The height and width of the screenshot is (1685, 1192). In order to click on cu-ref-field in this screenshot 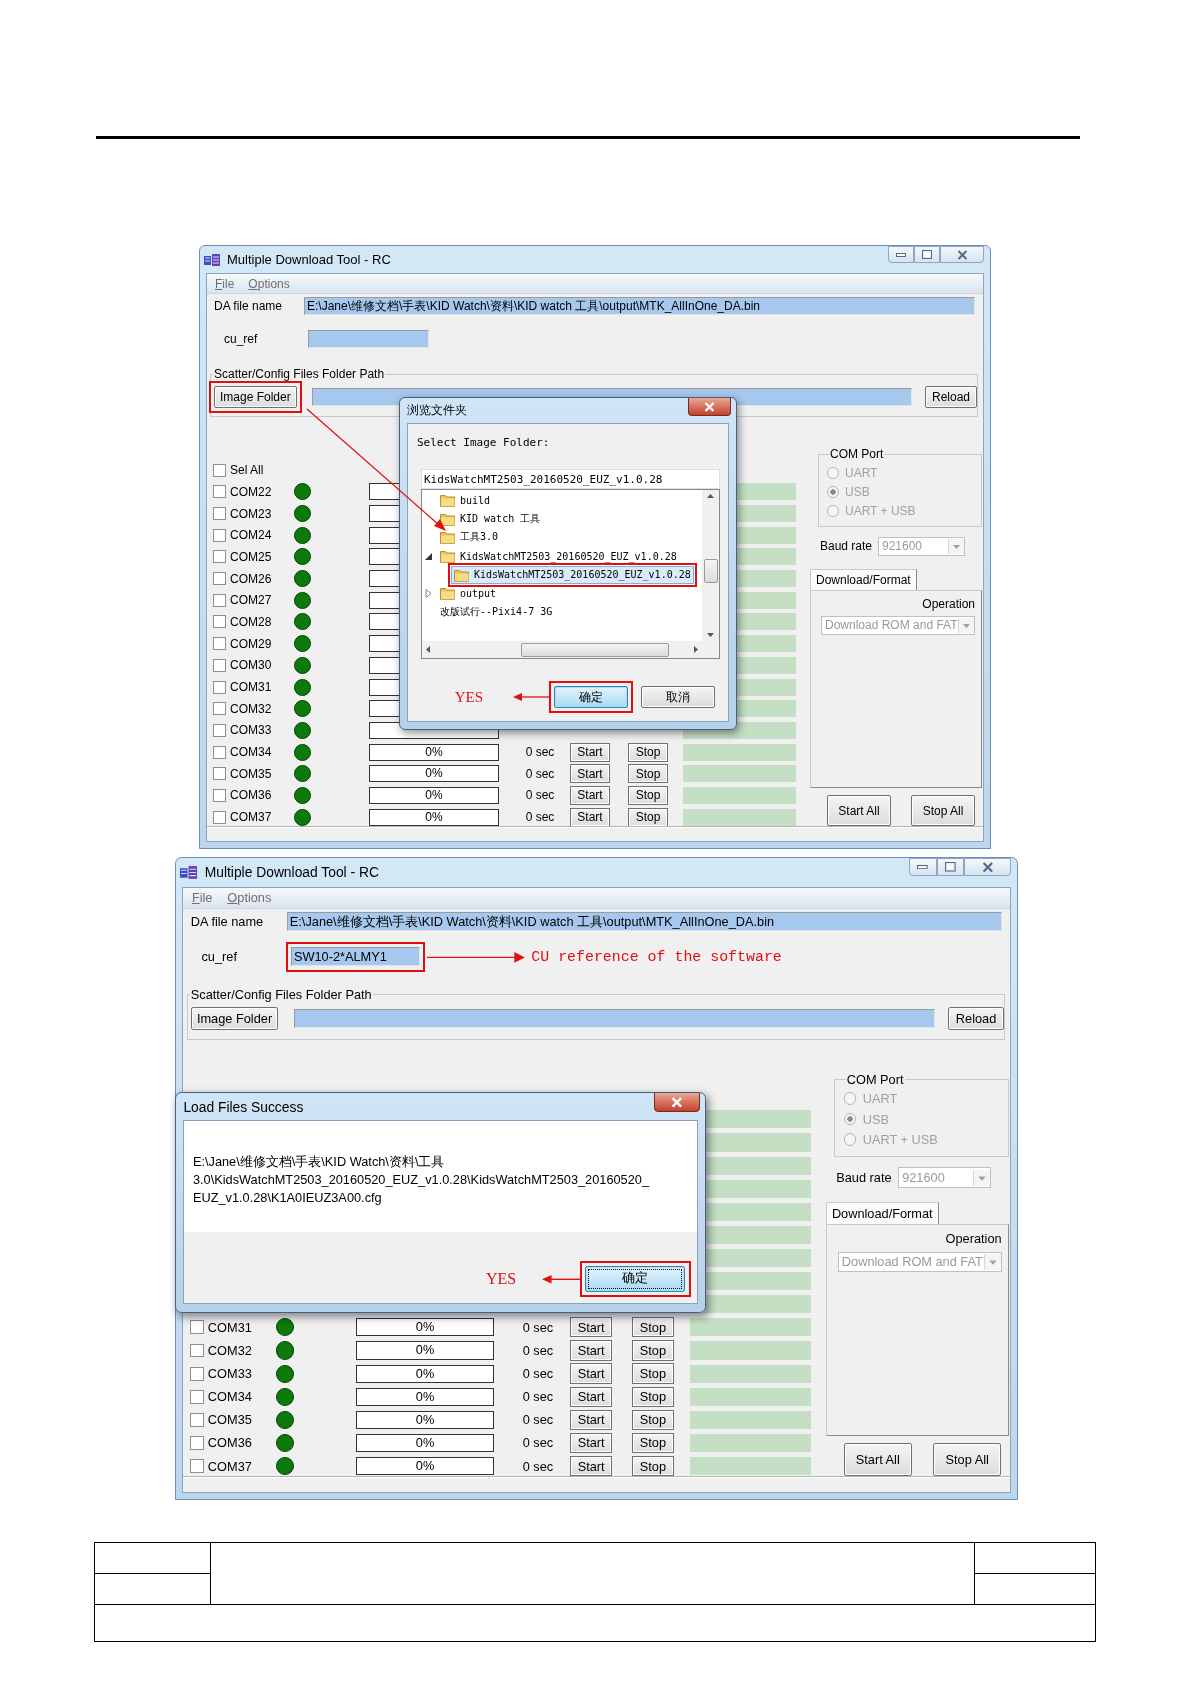, I will do `click(368, 339)`.